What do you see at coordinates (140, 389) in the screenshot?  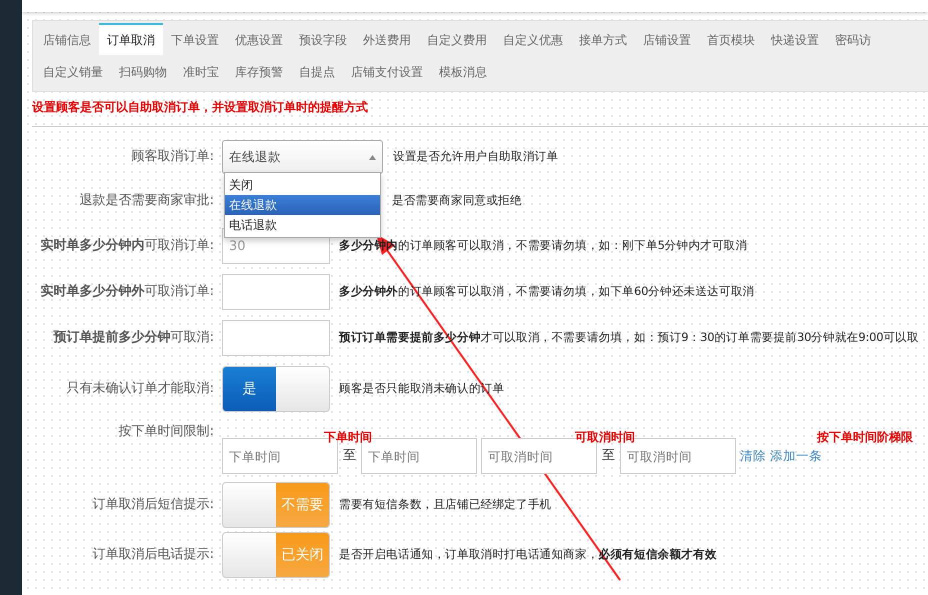 I see `field-label: 只有未确认订单才能取消:` at bounding box center [140, 389].